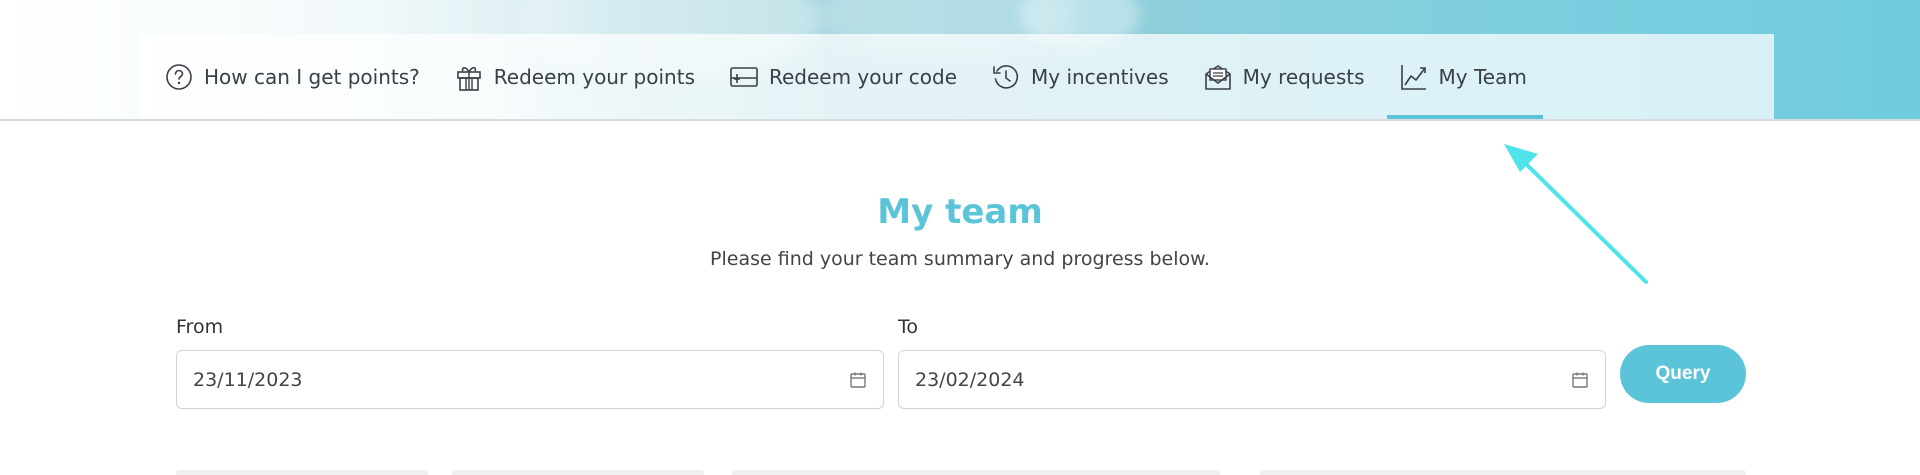 The image size is (1920, 475). I want to click on line-chart-icon, so click(1414, 77).